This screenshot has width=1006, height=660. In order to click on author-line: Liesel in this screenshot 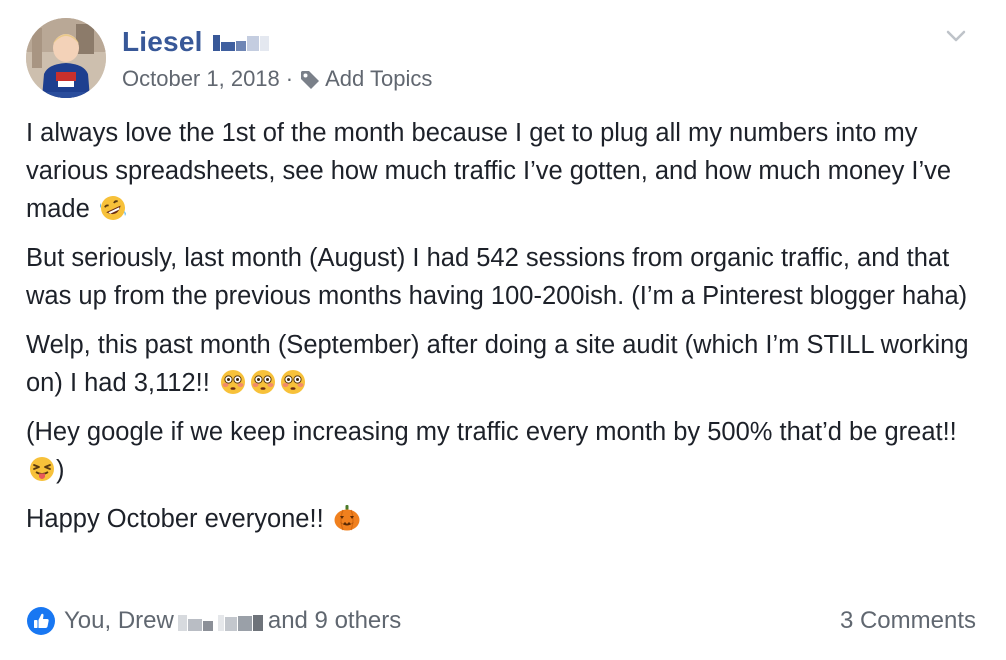, I will do `click(196, 42)`.